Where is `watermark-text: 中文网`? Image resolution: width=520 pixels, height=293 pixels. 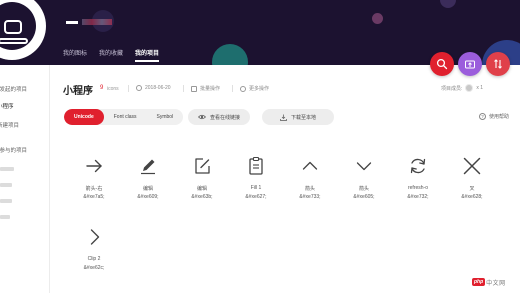
watermark-text: 中文网 is located at coordinates (496, 283).